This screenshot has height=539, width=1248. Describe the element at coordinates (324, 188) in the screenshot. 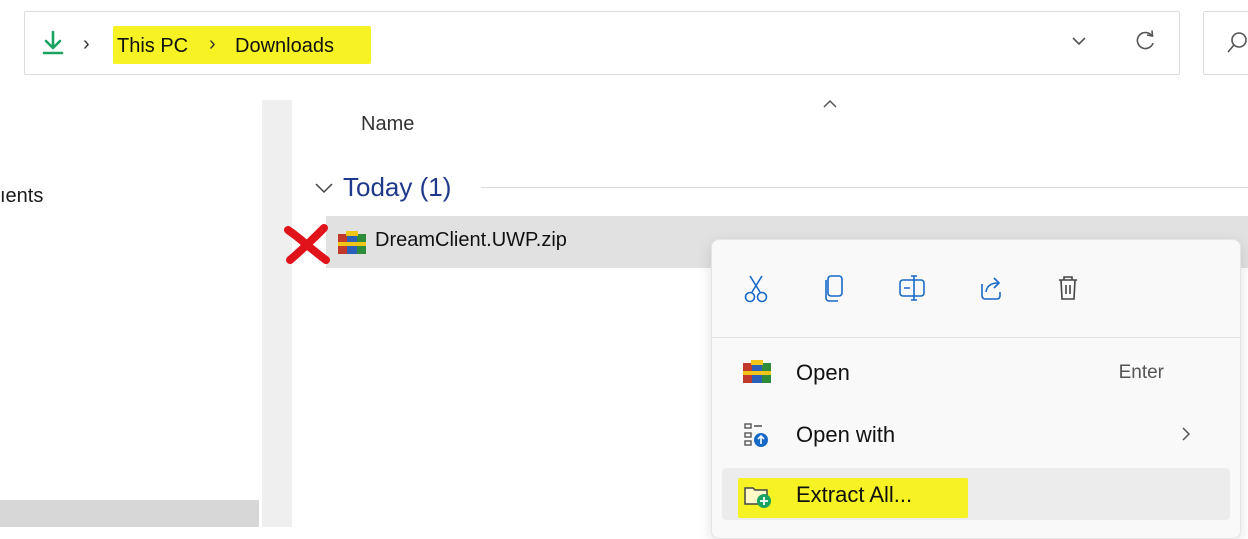

I see `group-collapse-chevron-icon` at that location.